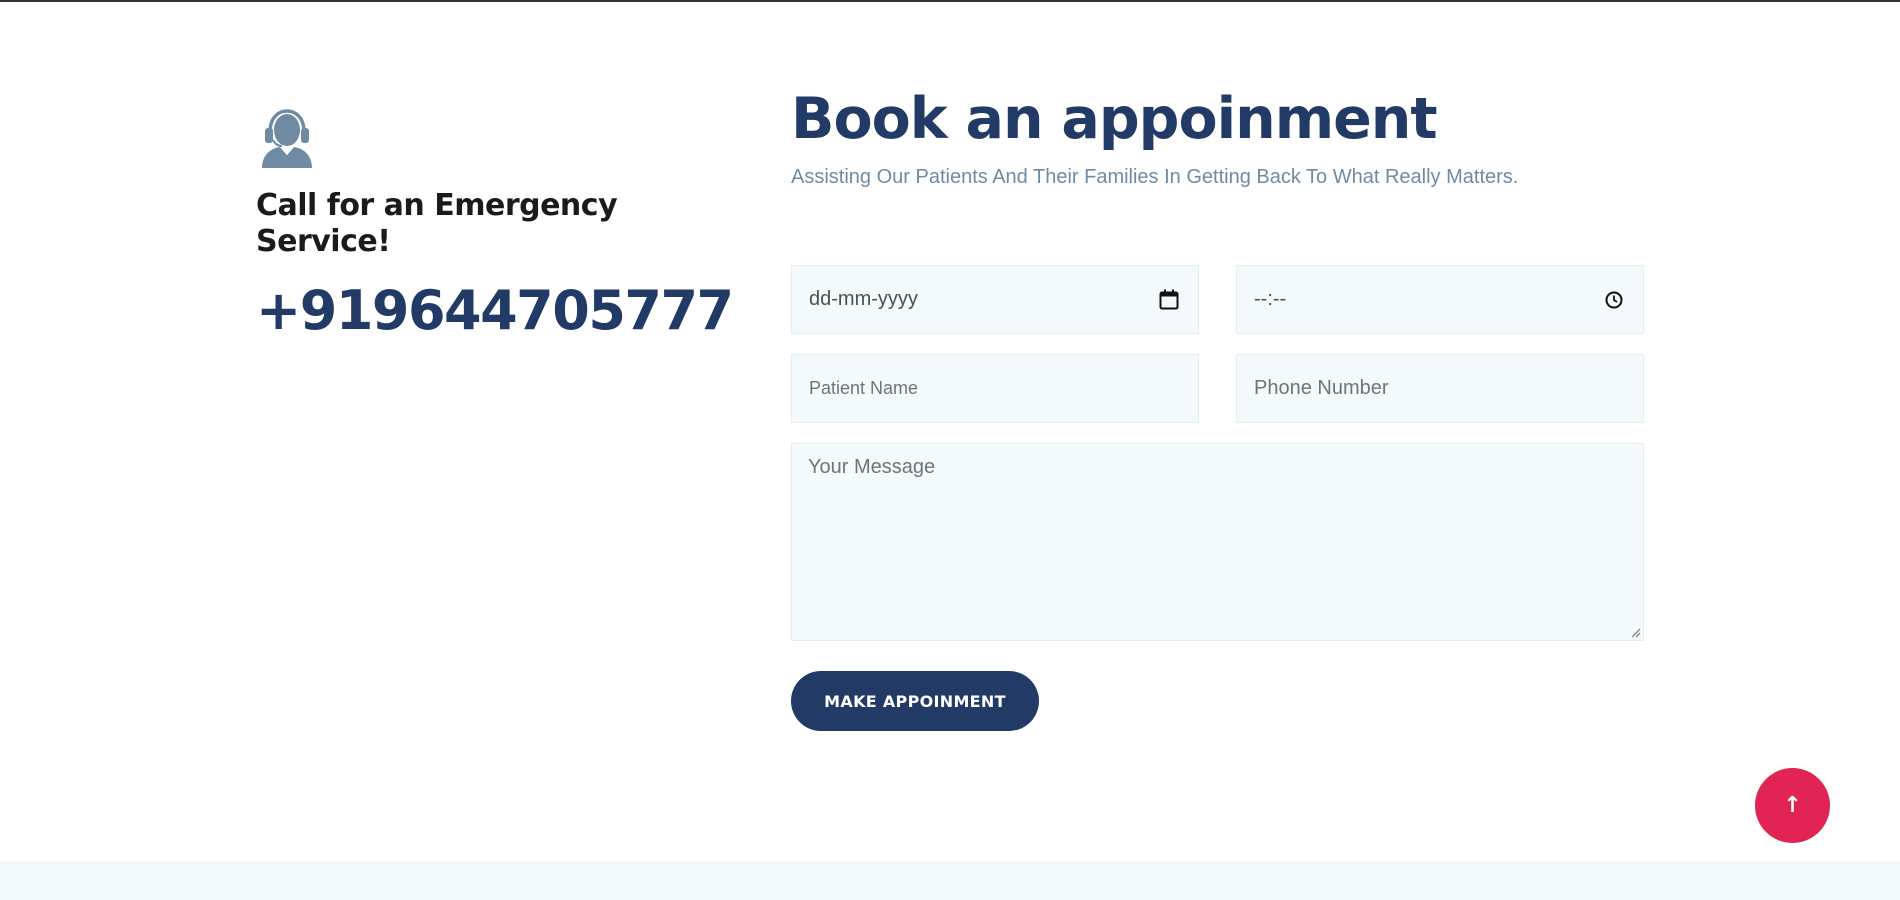 The width and height of the screenshot is (1900, 900). What do you see at coordinates (1169, 300) in the screenshot?
I see `calendar-icon` at bounding box center [1169, 300].